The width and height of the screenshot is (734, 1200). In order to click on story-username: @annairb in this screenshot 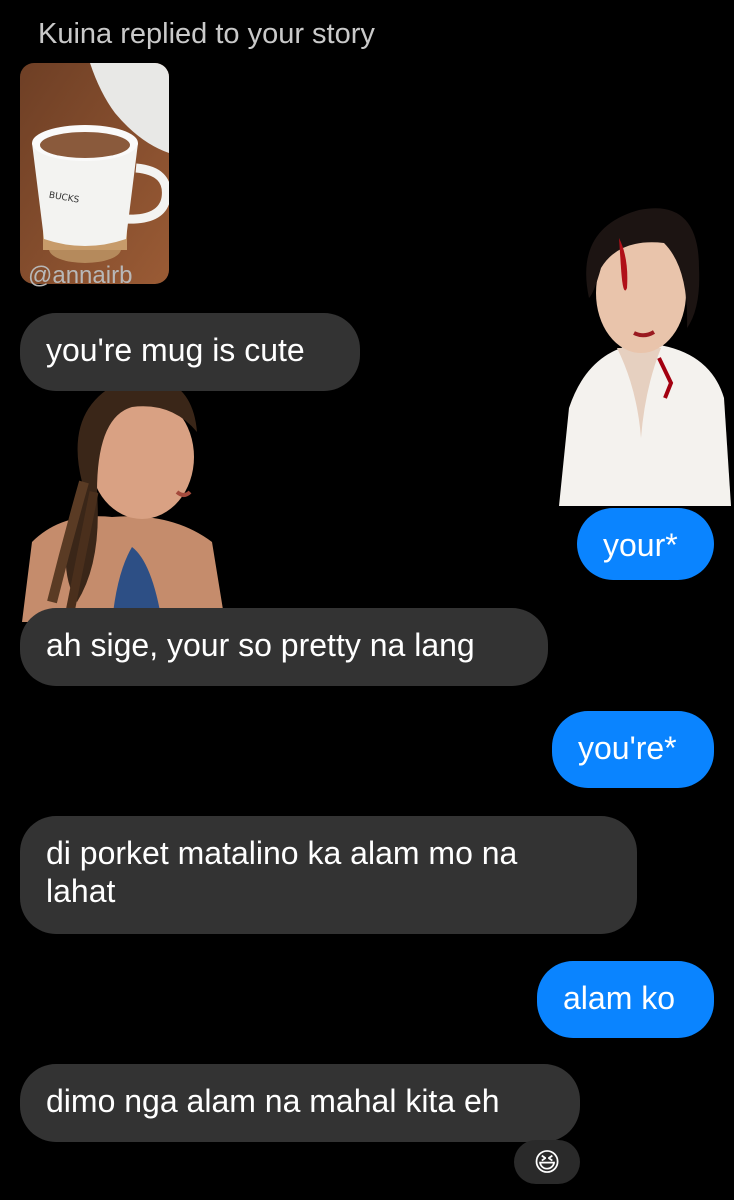, I will do `click(80, 275)`.